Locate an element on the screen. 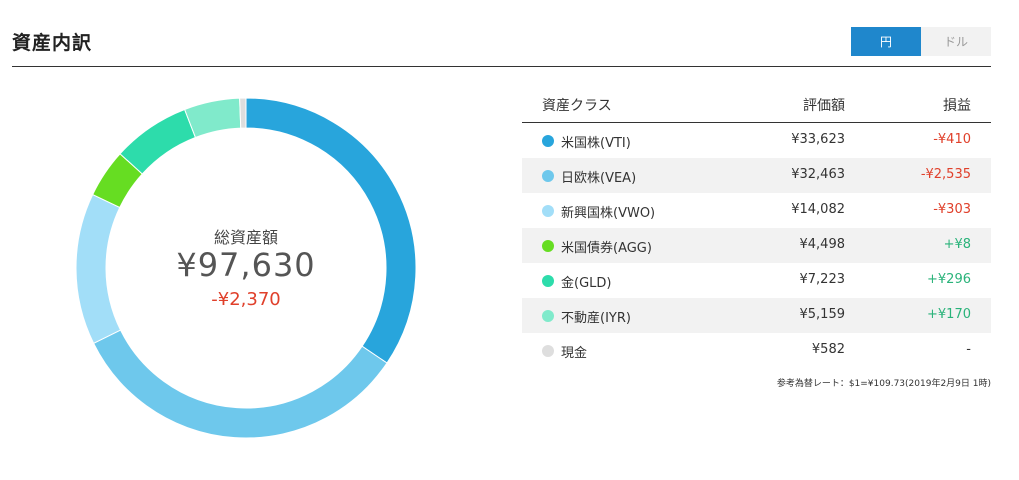 This screenshot has width=1019, height=480. asset-pl: - is located at coordinates (968, 349).